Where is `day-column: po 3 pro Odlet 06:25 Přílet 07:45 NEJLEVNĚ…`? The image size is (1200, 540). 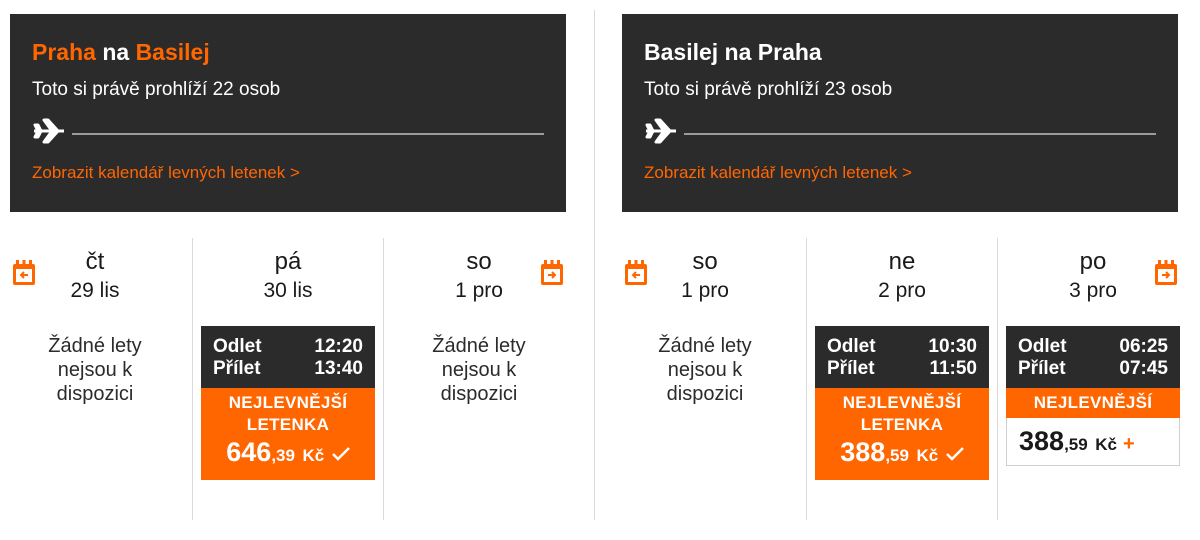 day-column: po 3 pro Odlet 06:25 Přílet 07:45 NEJLEVNĚ… is located at coordinates (1093, 379).